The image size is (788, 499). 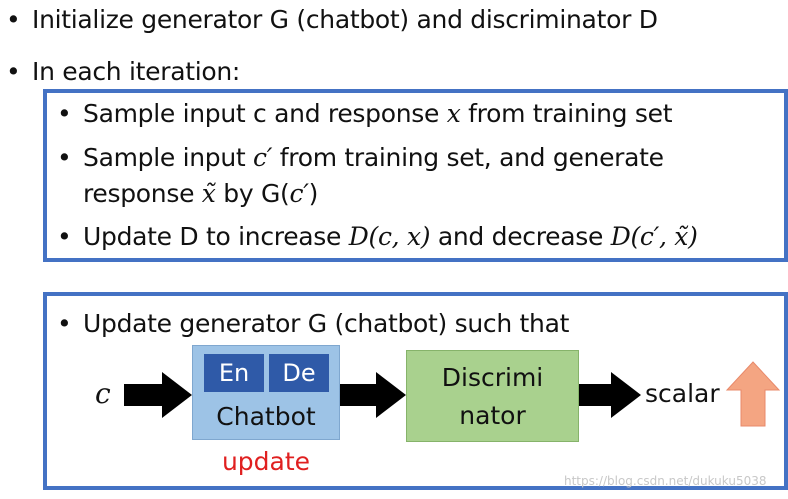 I want to click on step-line2-mid: by G(, so click(x=252, y=193).